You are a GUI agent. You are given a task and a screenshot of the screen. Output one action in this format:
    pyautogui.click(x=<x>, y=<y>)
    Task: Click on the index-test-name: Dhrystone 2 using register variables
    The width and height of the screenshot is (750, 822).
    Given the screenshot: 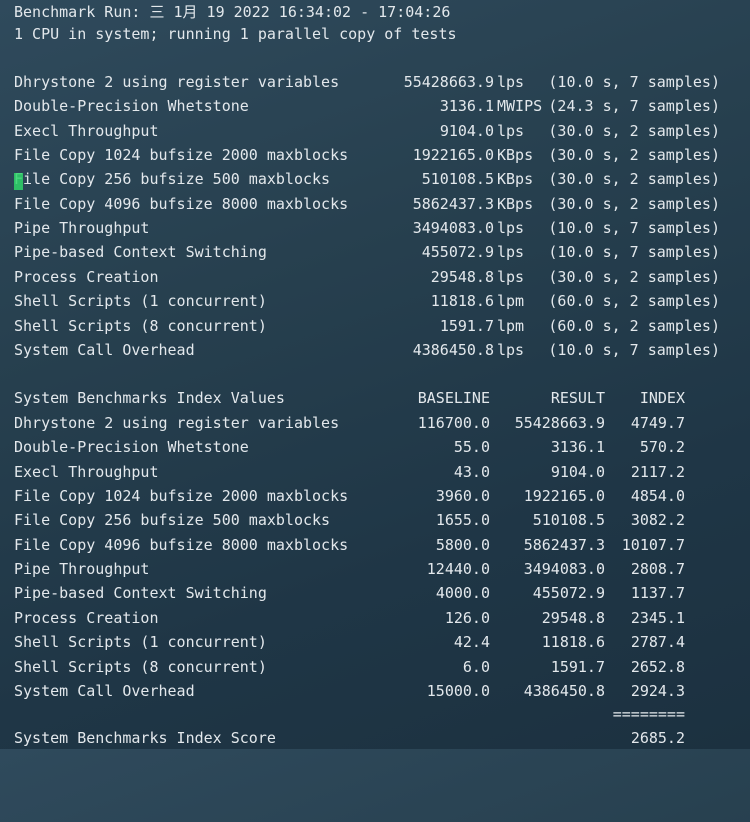 What is the action you would take?
    pyautogui.click(x=177, y=423)
    